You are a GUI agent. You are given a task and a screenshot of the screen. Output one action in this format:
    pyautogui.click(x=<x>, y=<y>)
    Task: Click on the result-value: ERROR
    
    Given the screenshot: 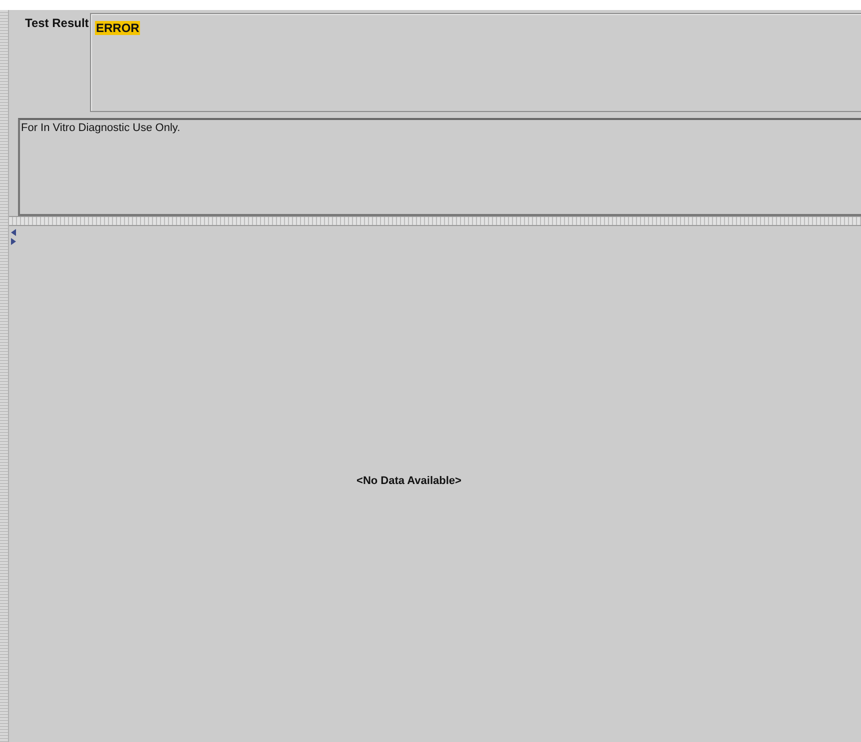 What is the action you would take?
    pyautogui.click(x=117, y=28)
    